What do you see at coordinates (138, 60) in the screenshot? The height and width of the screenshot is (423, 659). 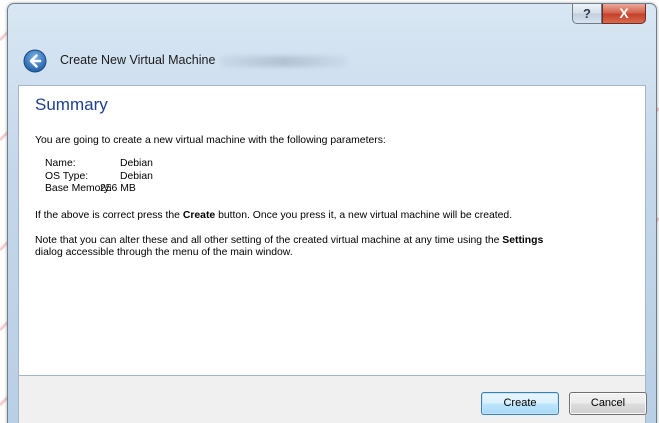 I see `window-title: Create New Virtual Machine` at bounding box center [138, 60].